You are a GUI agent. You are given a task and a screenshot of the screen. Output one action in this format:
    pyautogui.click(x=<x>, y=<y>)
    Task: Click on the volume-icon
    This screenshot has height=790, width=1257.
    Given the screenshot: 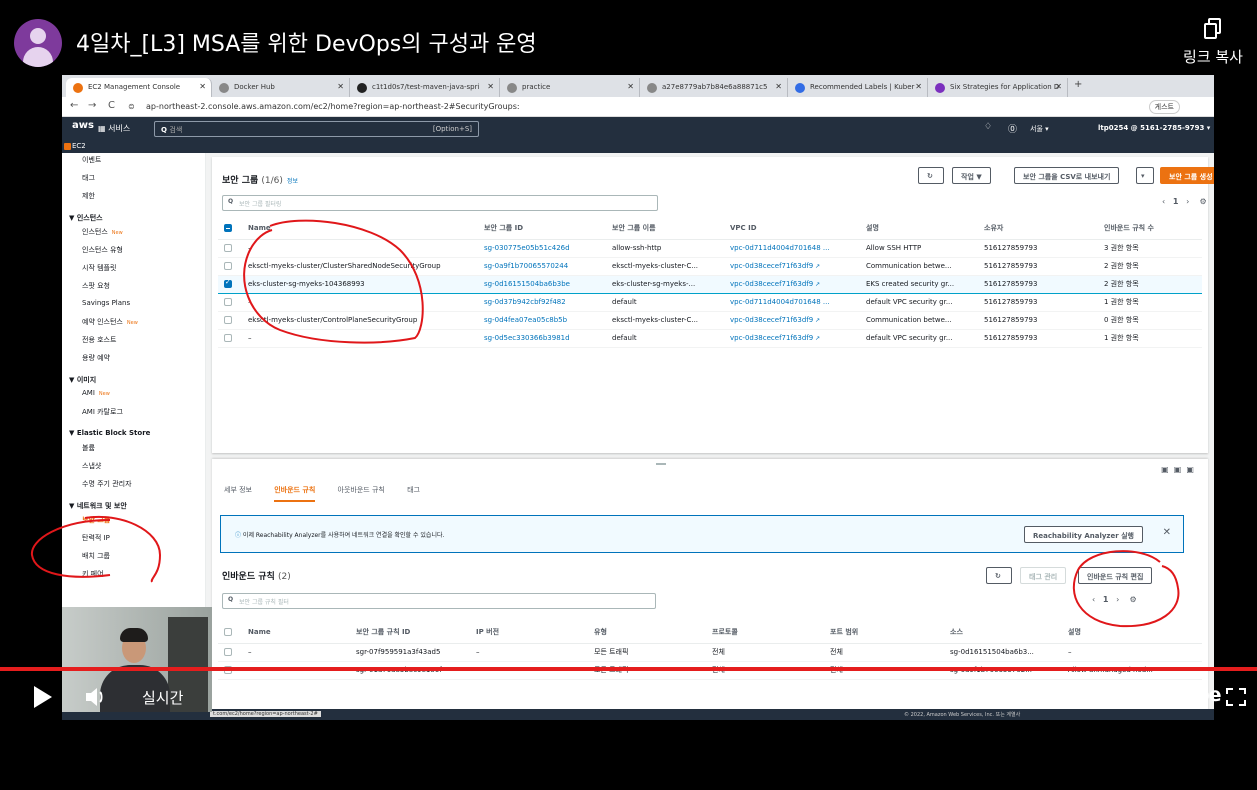 What is the action you would take?
    pyautogui.click(x=96, y=697)
    